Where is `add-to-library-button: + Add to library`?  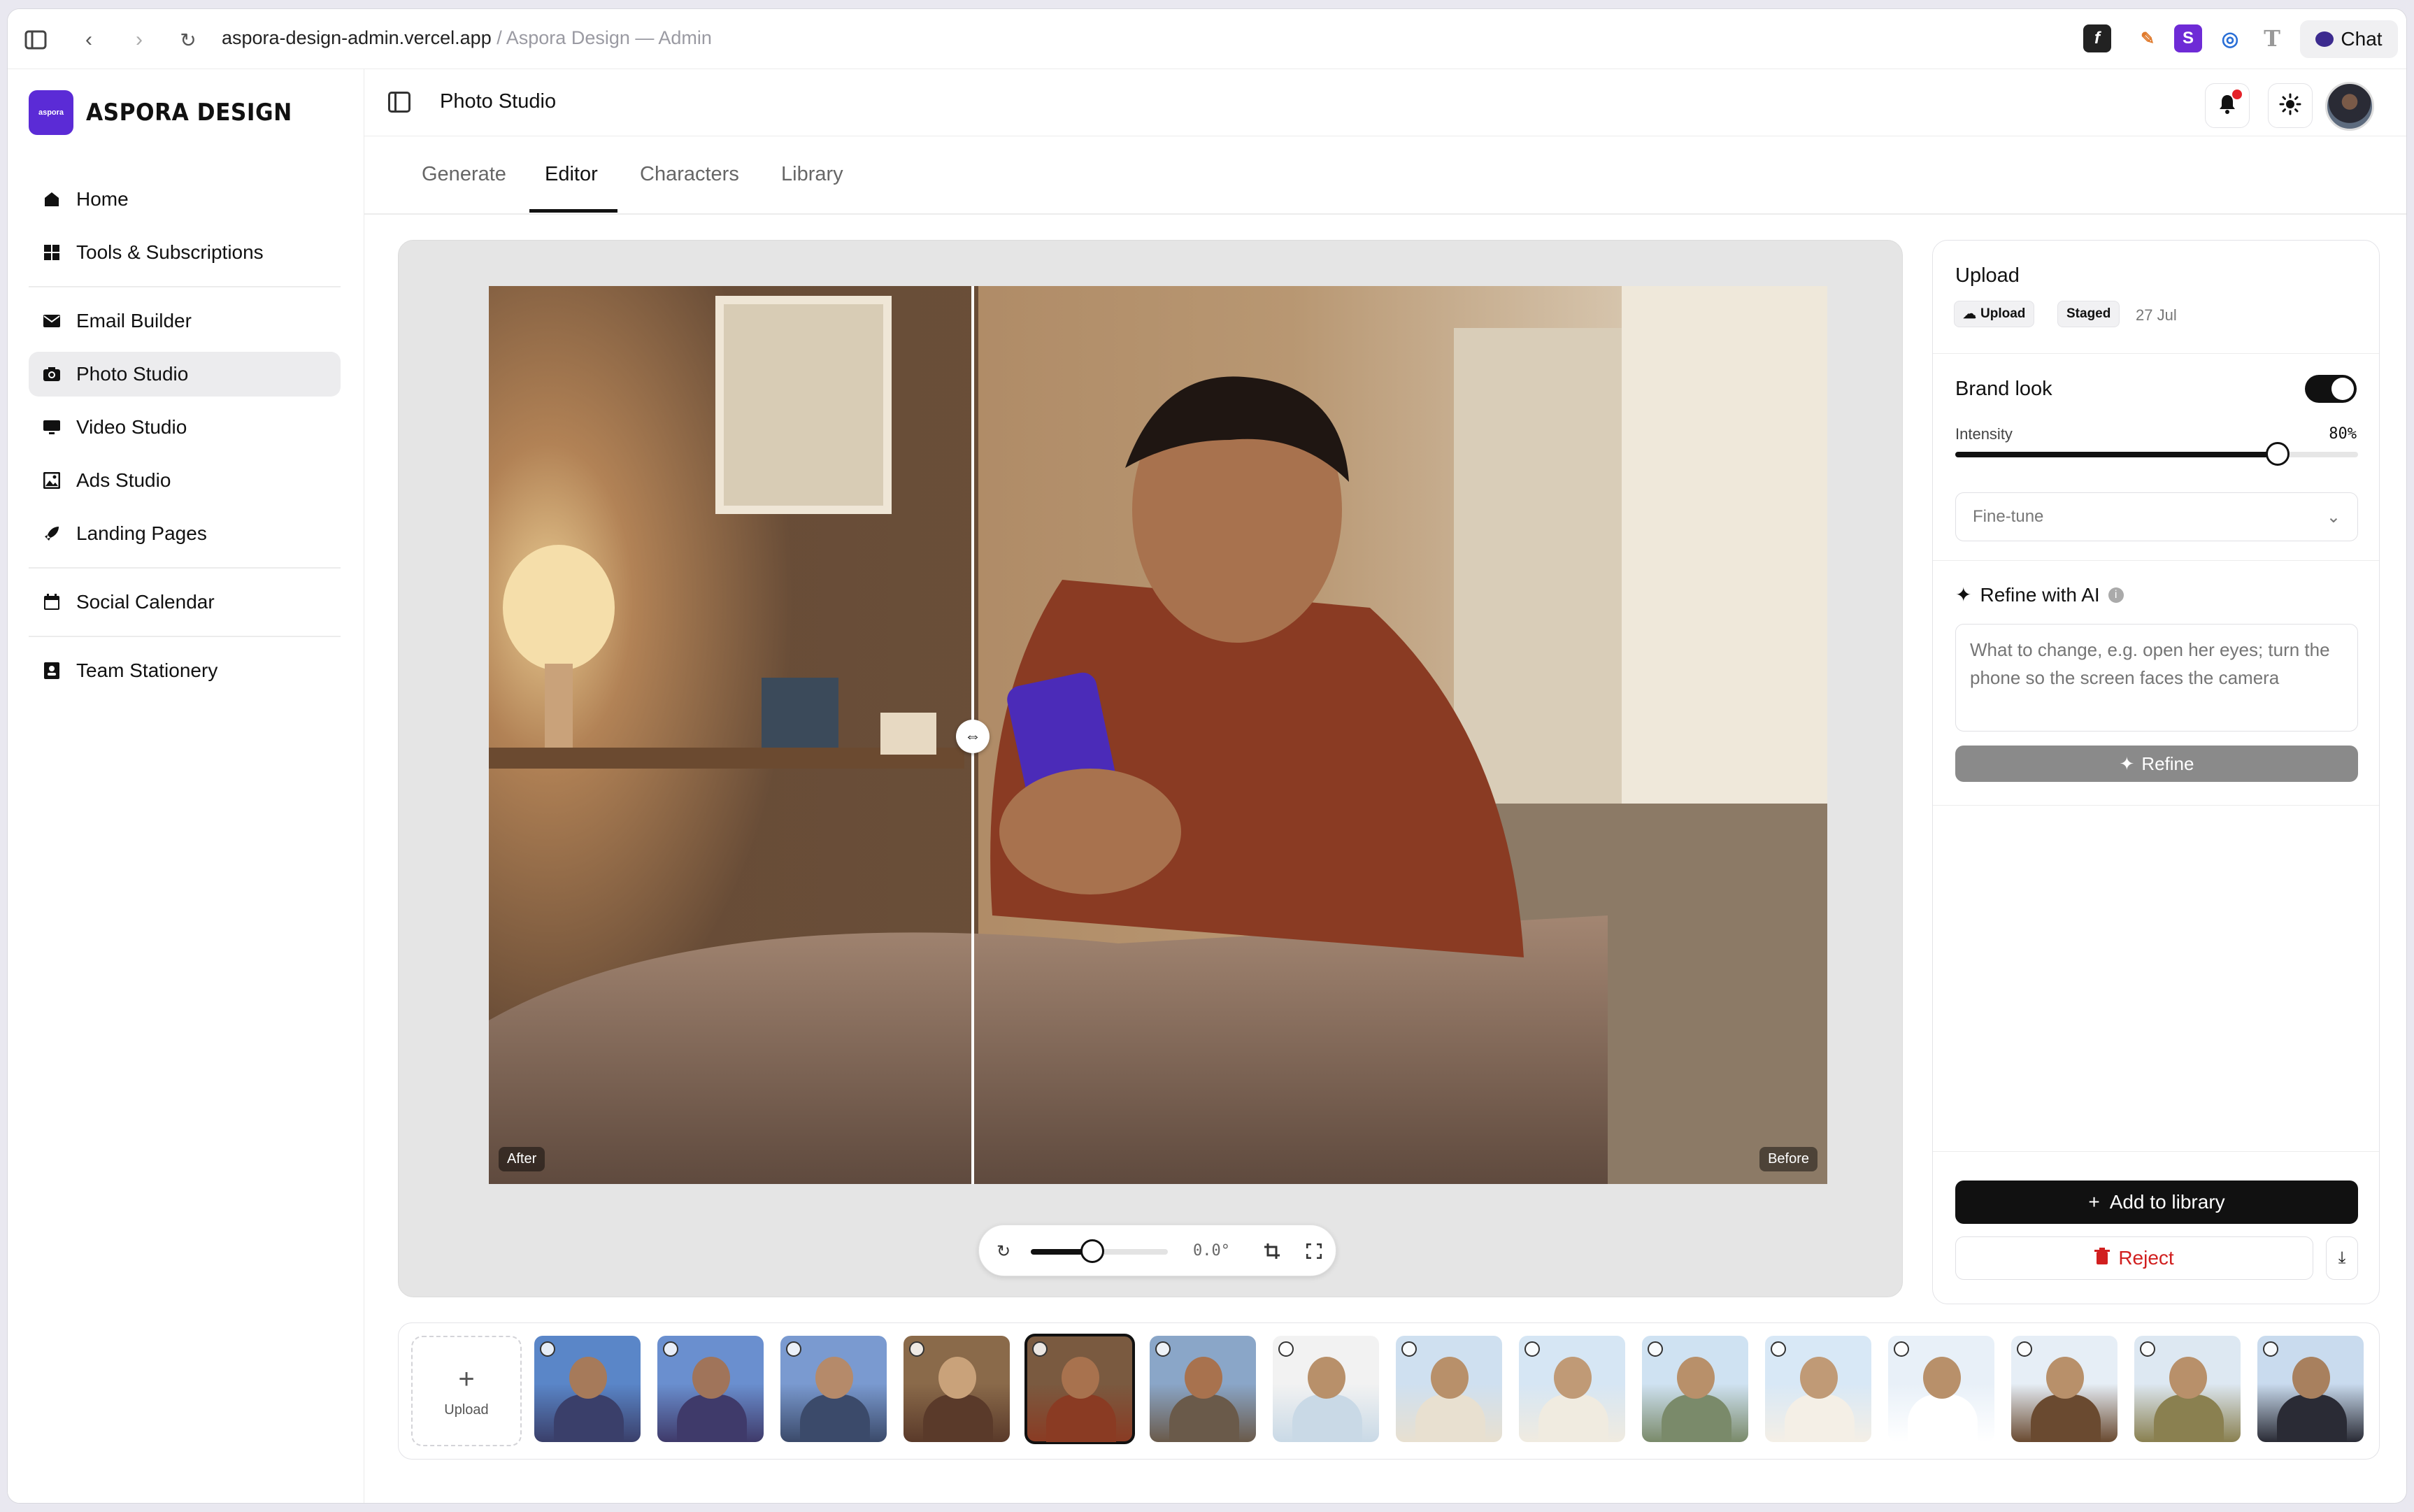 add-to-library-button: + Add to library is located at coordinates (2156, 1202).